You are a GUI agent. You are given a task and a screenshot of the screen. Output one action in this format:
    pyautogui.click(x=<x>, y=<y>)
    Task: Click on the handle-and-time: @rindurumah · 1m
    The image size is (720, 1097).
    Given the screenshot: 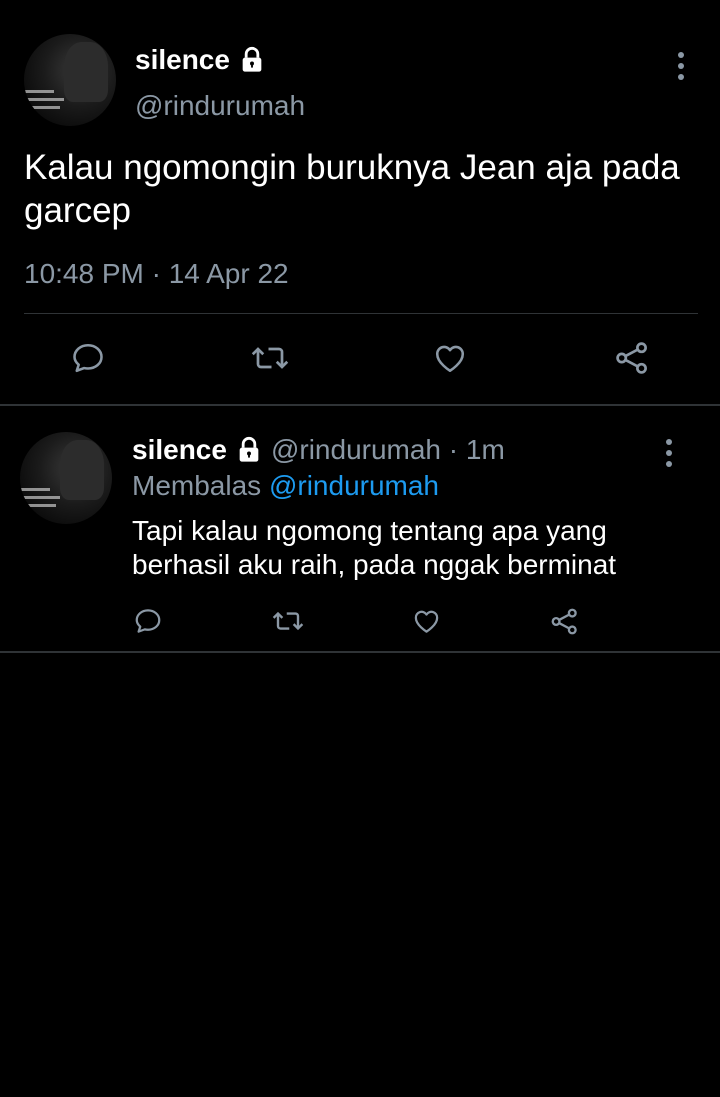 What is the action you would take?
    pyautogui.click(x=388, y=450)
    